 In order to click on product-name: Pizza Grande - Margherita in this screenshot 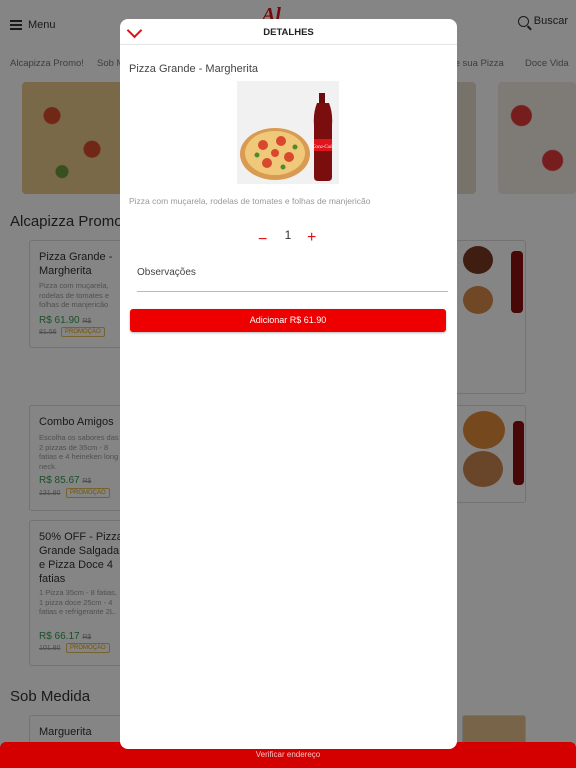, I will do `click(193, 69)`.